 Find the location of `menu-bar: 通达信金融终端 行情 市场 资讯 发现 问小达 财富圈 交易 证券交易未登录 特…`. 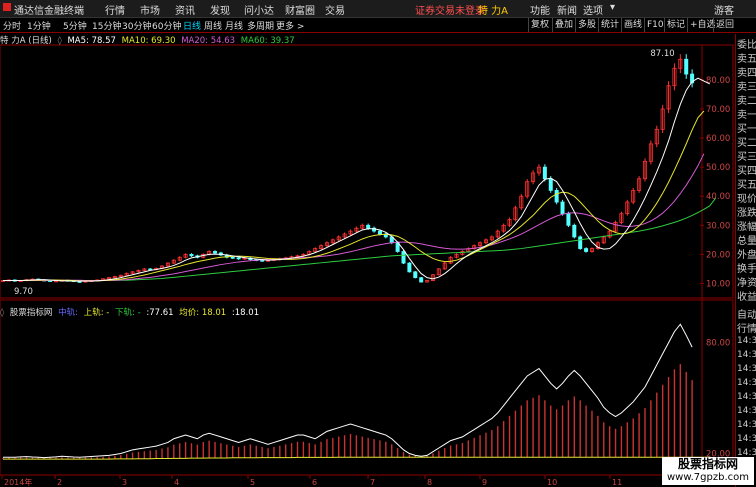

menu-bar: 通达信金融终端 行情 市场 资讯 发现 问小达 财富圈 交易 证券交易未登录 特… is located at coordinates (378, 9).